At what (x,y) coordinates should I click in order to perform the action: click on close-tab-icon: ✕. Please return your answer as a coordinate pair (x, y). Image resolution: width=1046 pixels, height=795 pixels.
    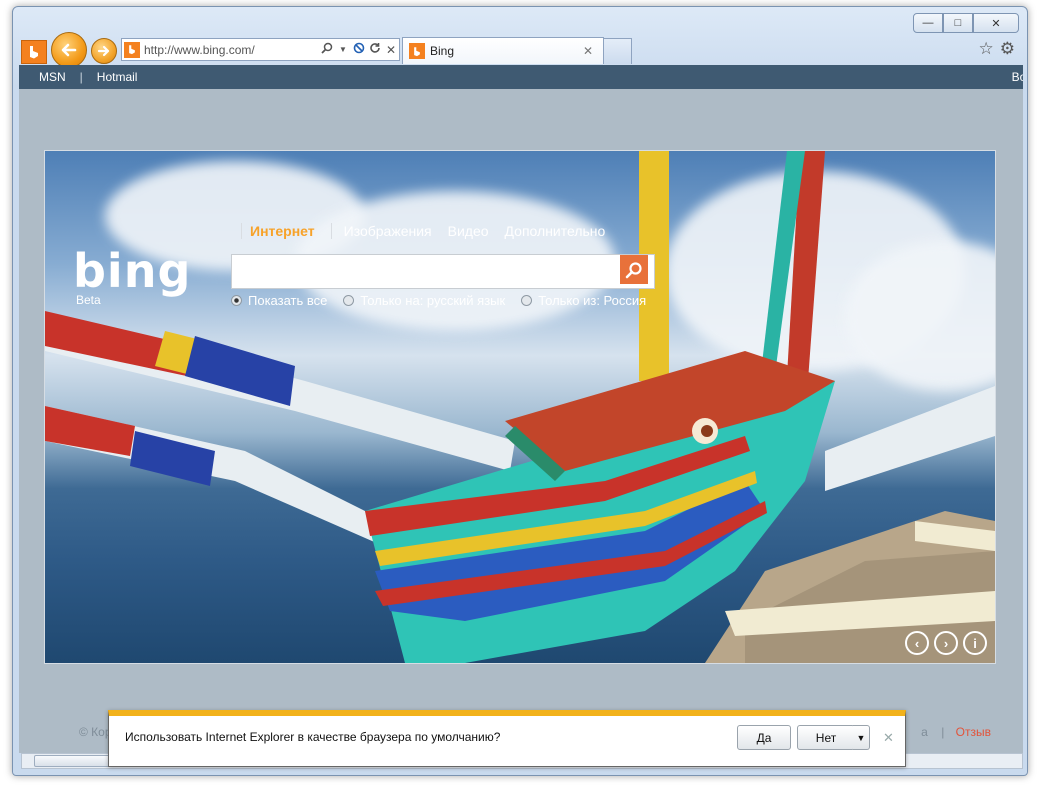
    Looking at the image, I should click on (593, 51).